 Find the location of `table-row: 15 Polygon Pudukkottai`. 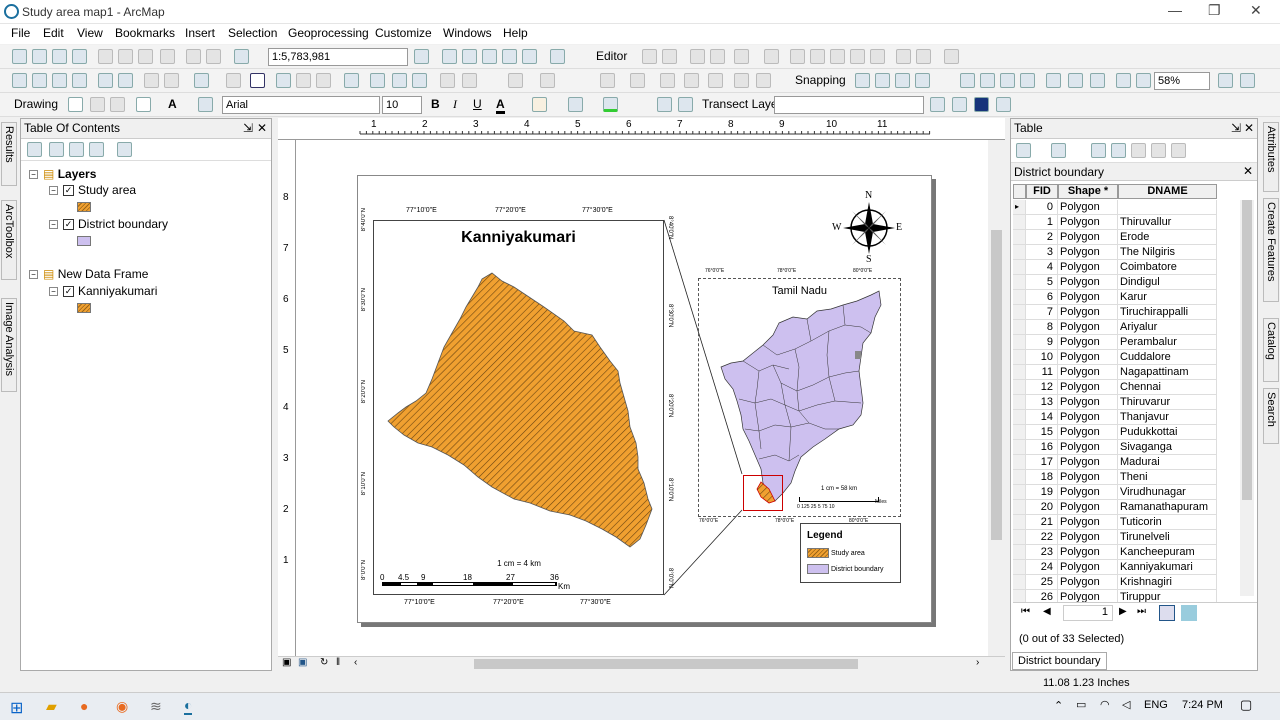

table-row: 15 Polygon Pudukkottai is located at coordinates (1115, 432).